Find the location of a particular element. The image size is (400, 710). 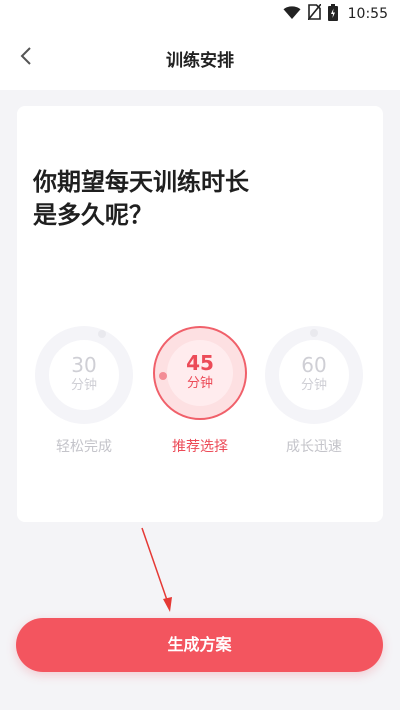

generate-plan-button: 生成方案 is located at coordinates (199, 645).